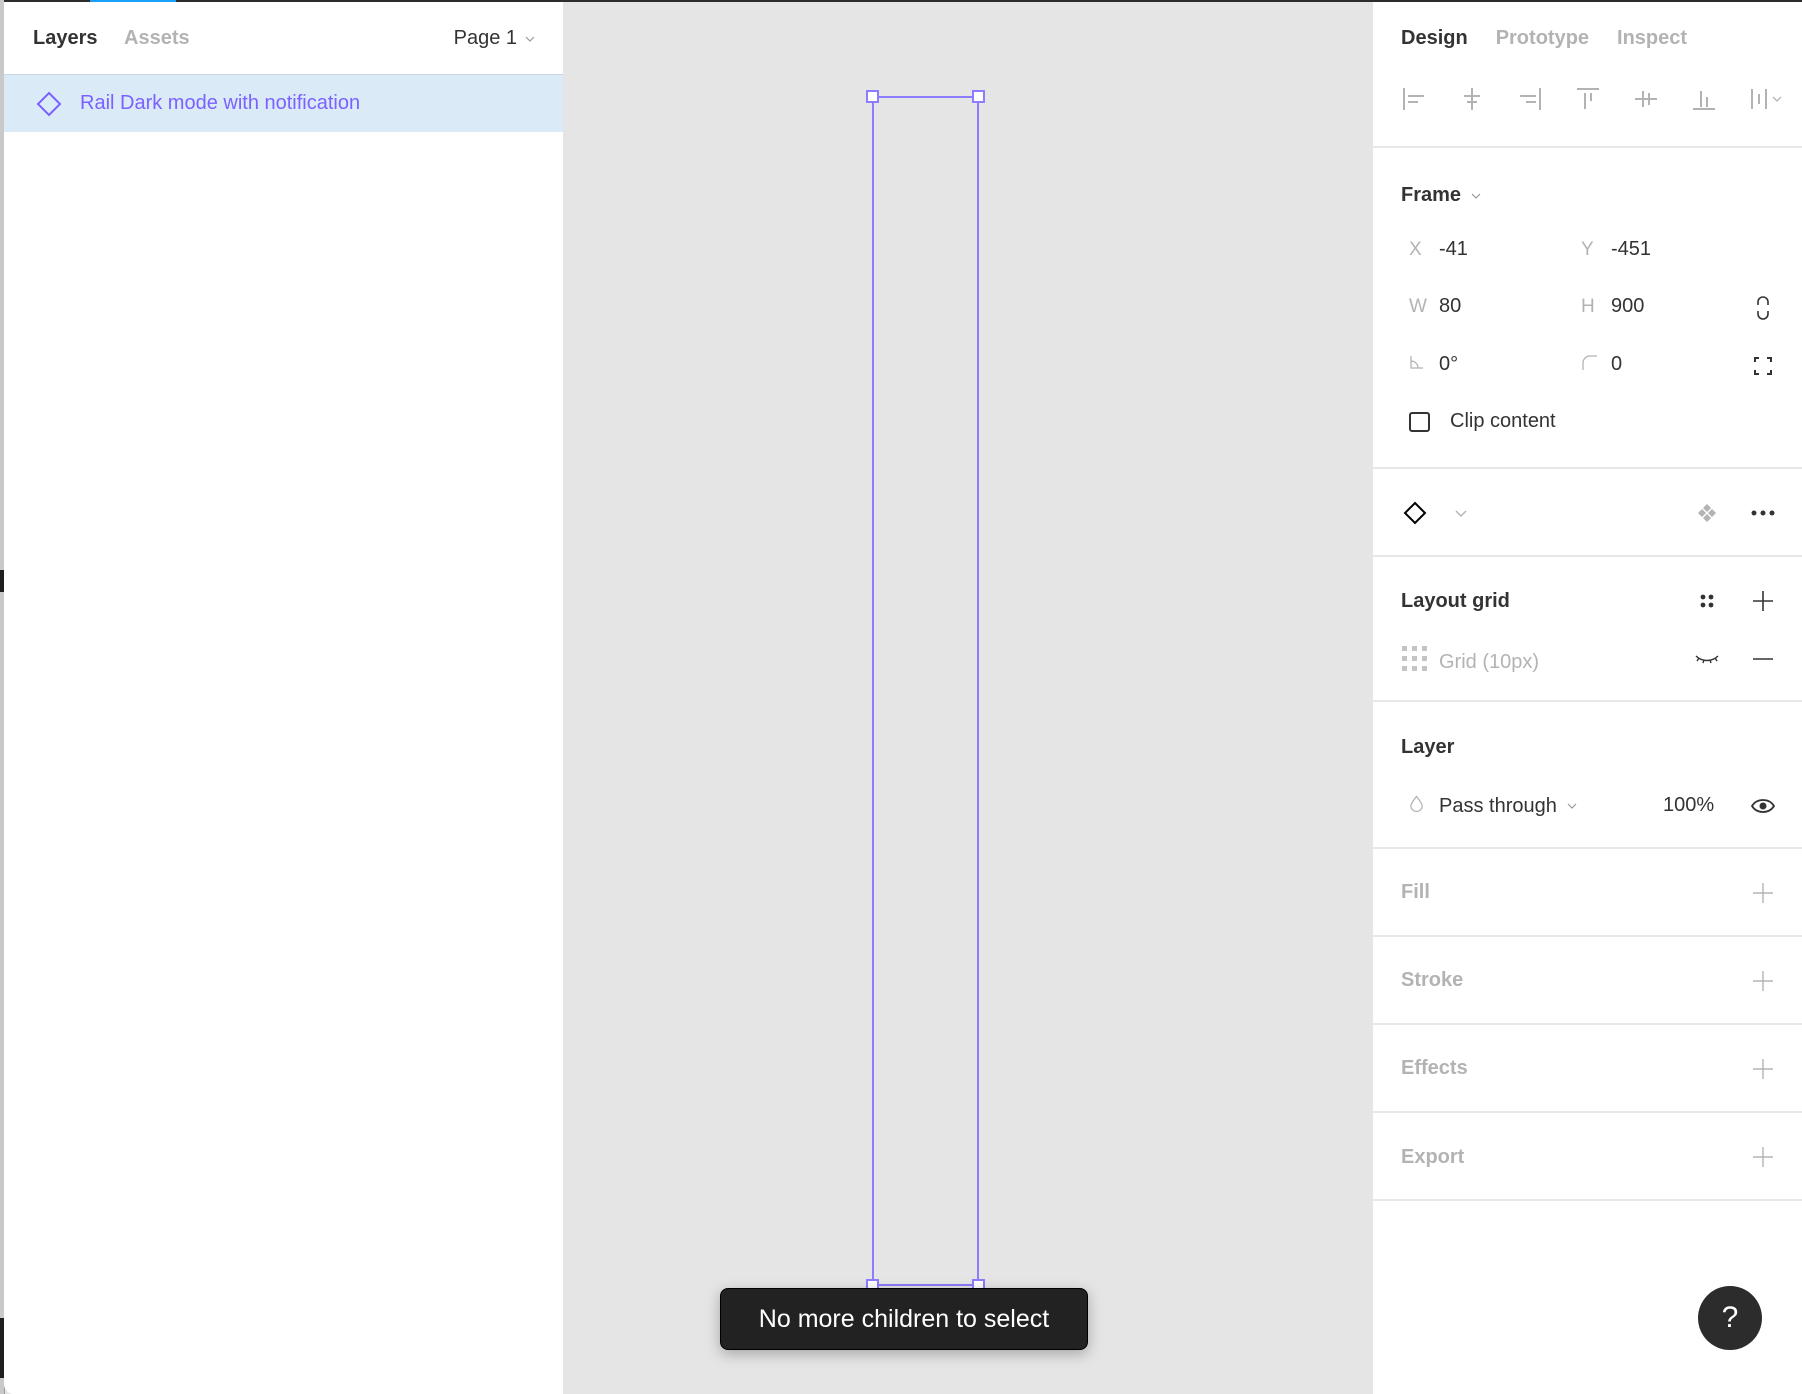 The height and width of the screenshot is (1394, 1802). Describe the element at coordinates (1431, 306) in the screenshot. I see `width-field: W 80` at that location.